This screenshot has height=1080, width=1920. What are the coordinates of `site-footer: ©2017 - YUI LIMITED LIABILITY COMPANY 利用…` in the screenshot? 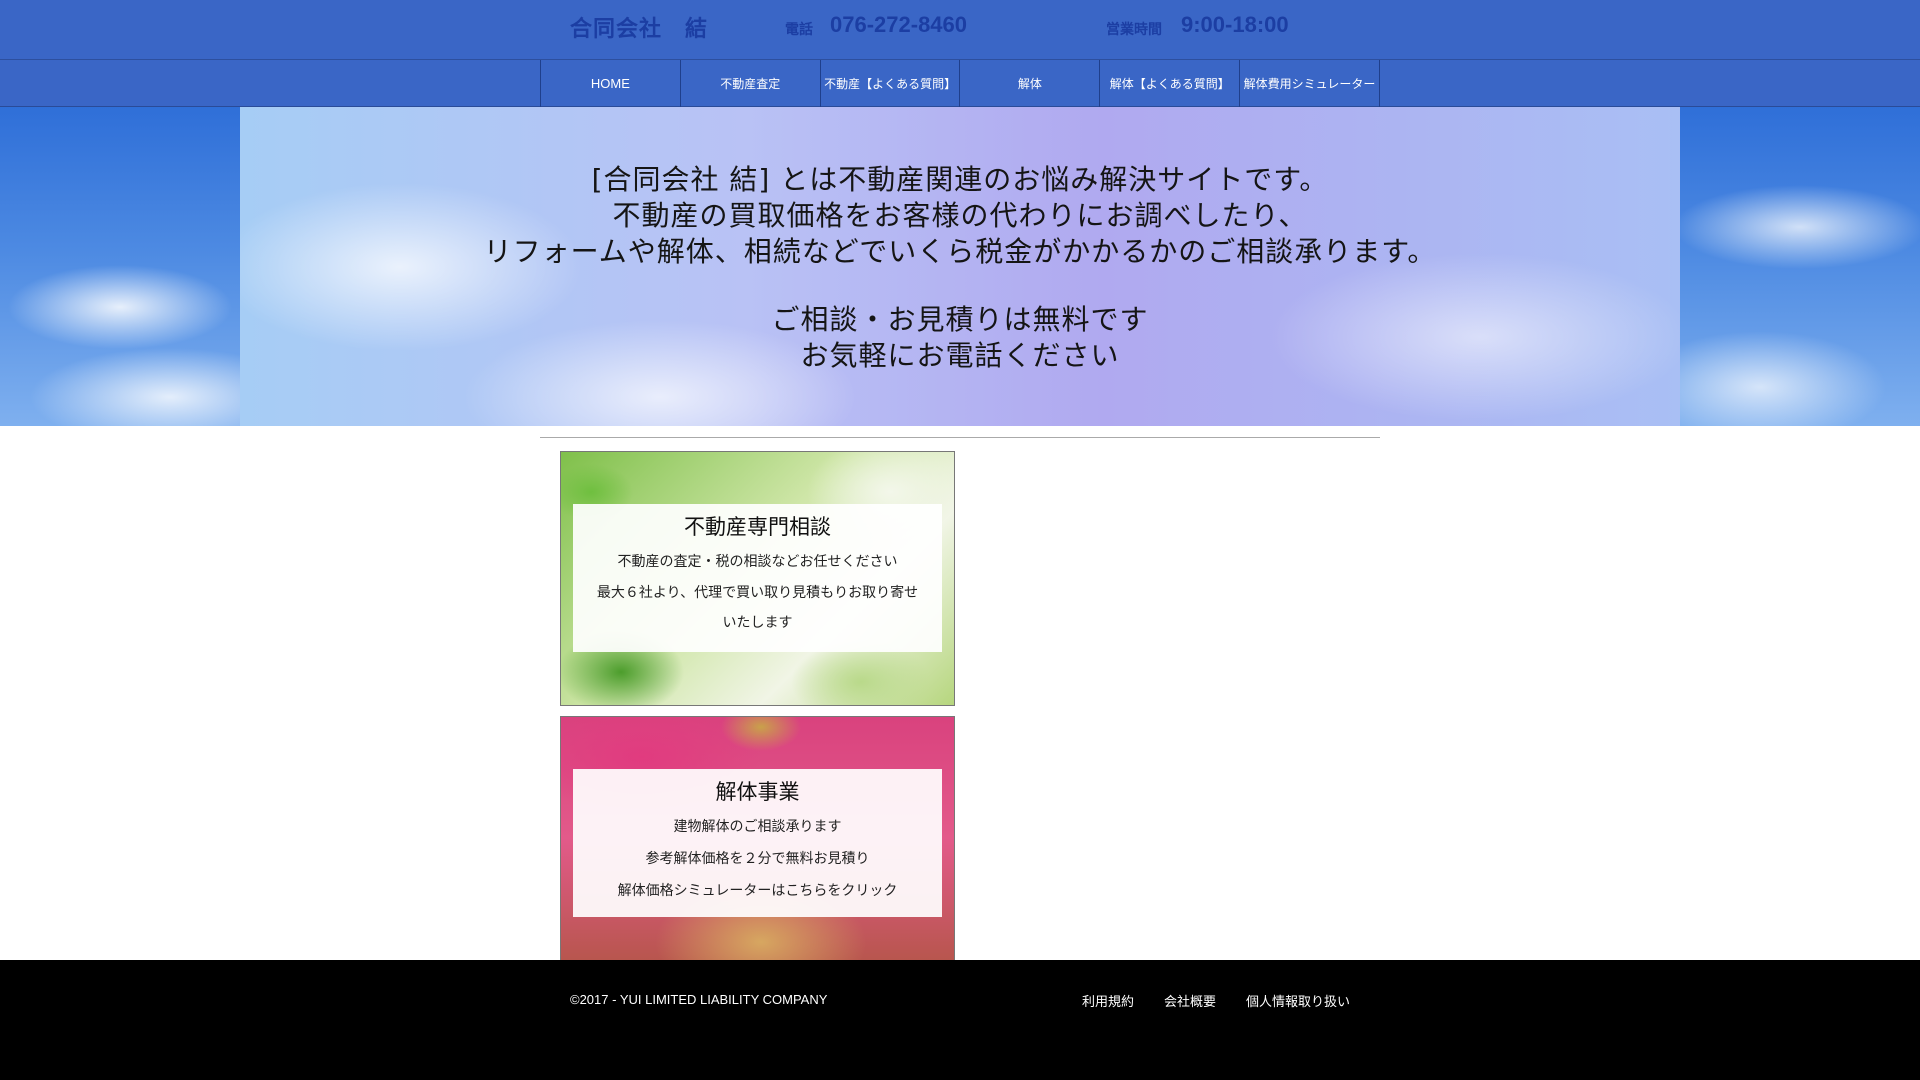 It's located at (960, 1020).